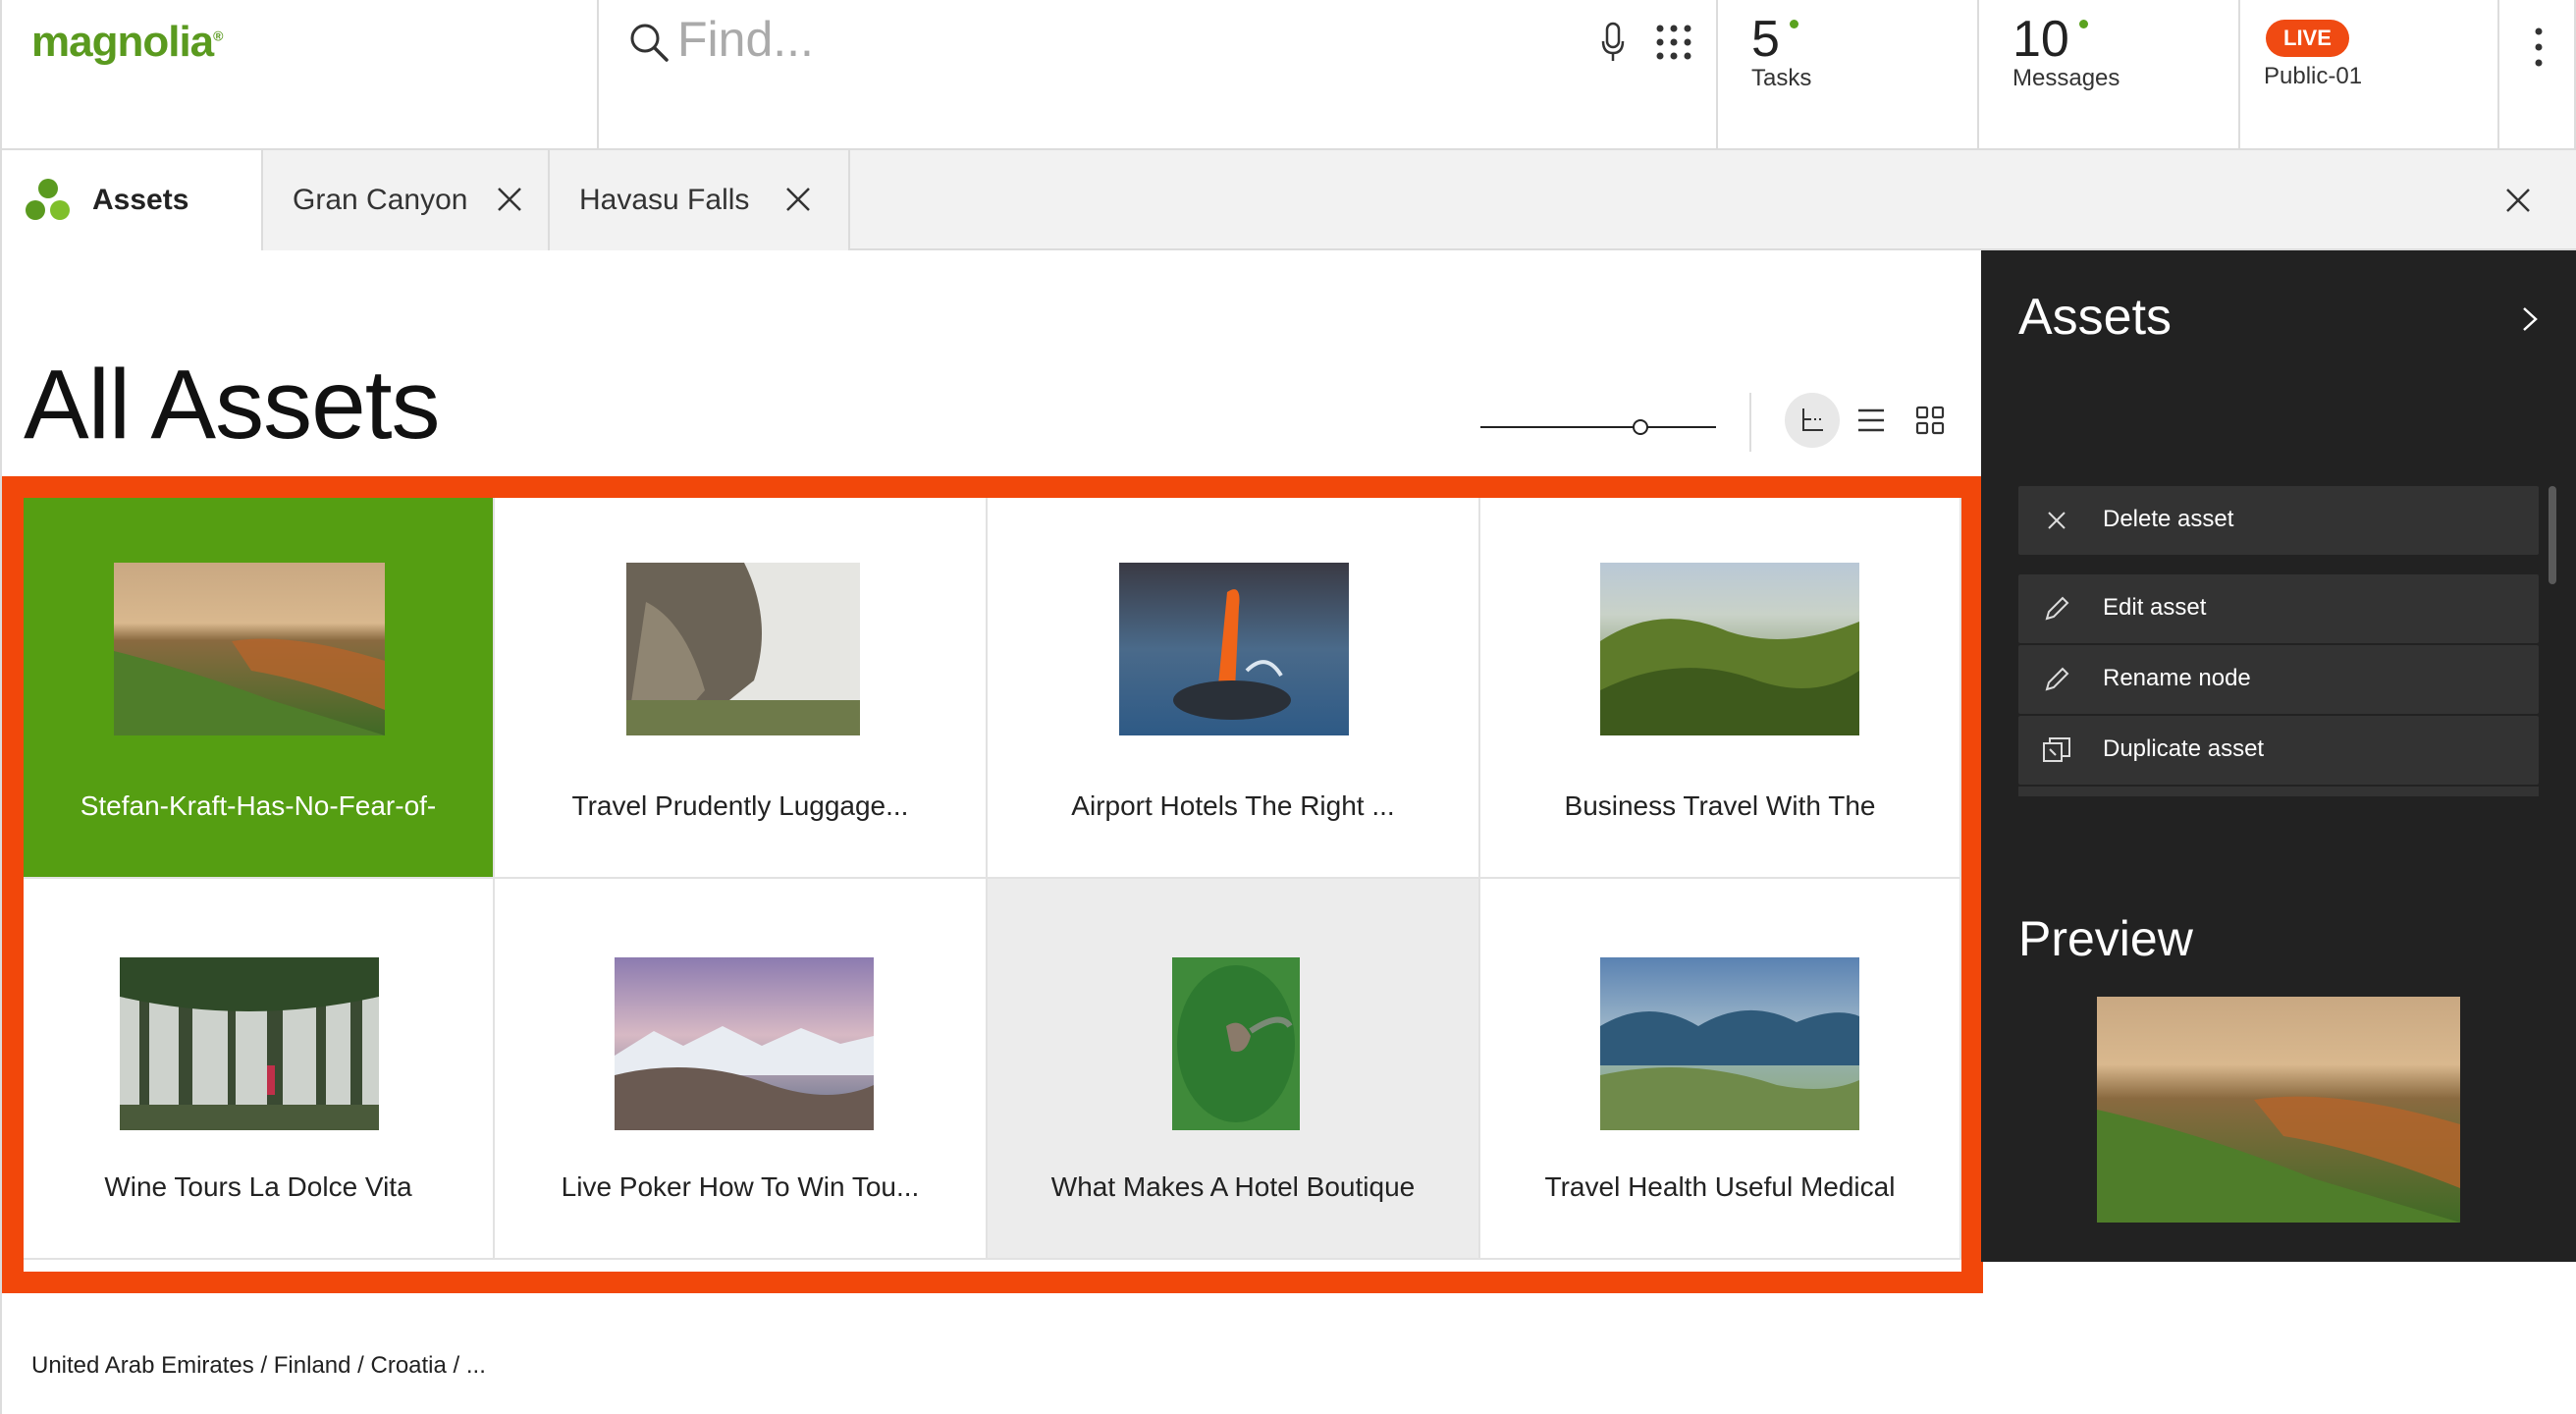  I want to click on slider-knob, so click(1641, 427).